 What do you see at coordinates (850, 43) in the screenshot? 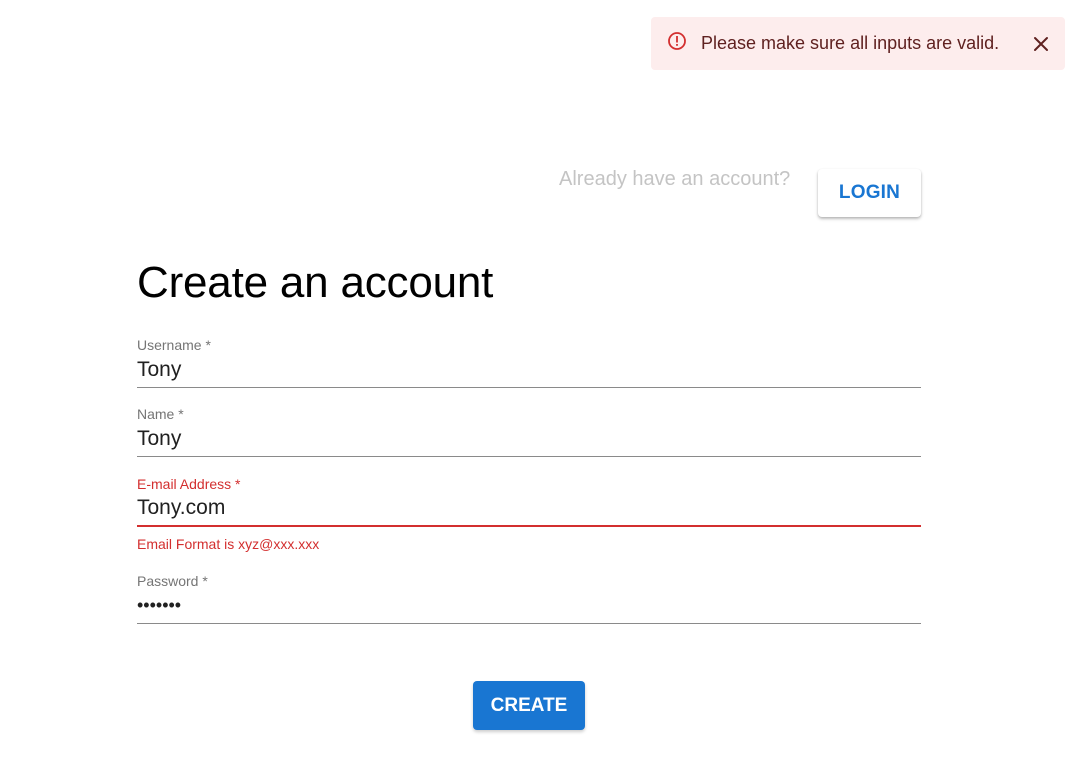
I see `alert-message: Please make sure all inputs are valid.` at bounding box center [850, 43].